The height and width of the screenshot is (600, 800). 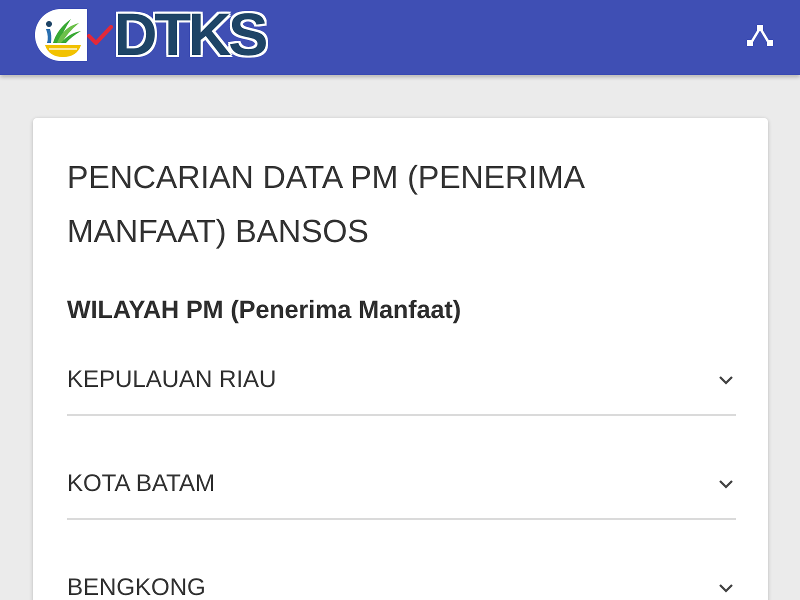 What do you see at coordinates (401, 488) in the screenshot?
I see `dropdown-field: KOTA BATAM` at bounding box center [401, 488].